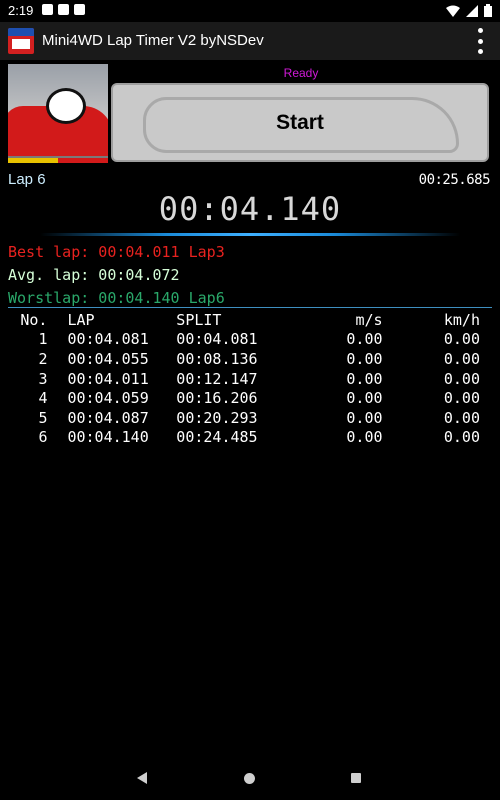  What do you see at coordinates (116, 252) in the screenshot?
I see `best-lap-stat: Best lap: 00:04.011 Lap3` at bounding box center [116, 252].